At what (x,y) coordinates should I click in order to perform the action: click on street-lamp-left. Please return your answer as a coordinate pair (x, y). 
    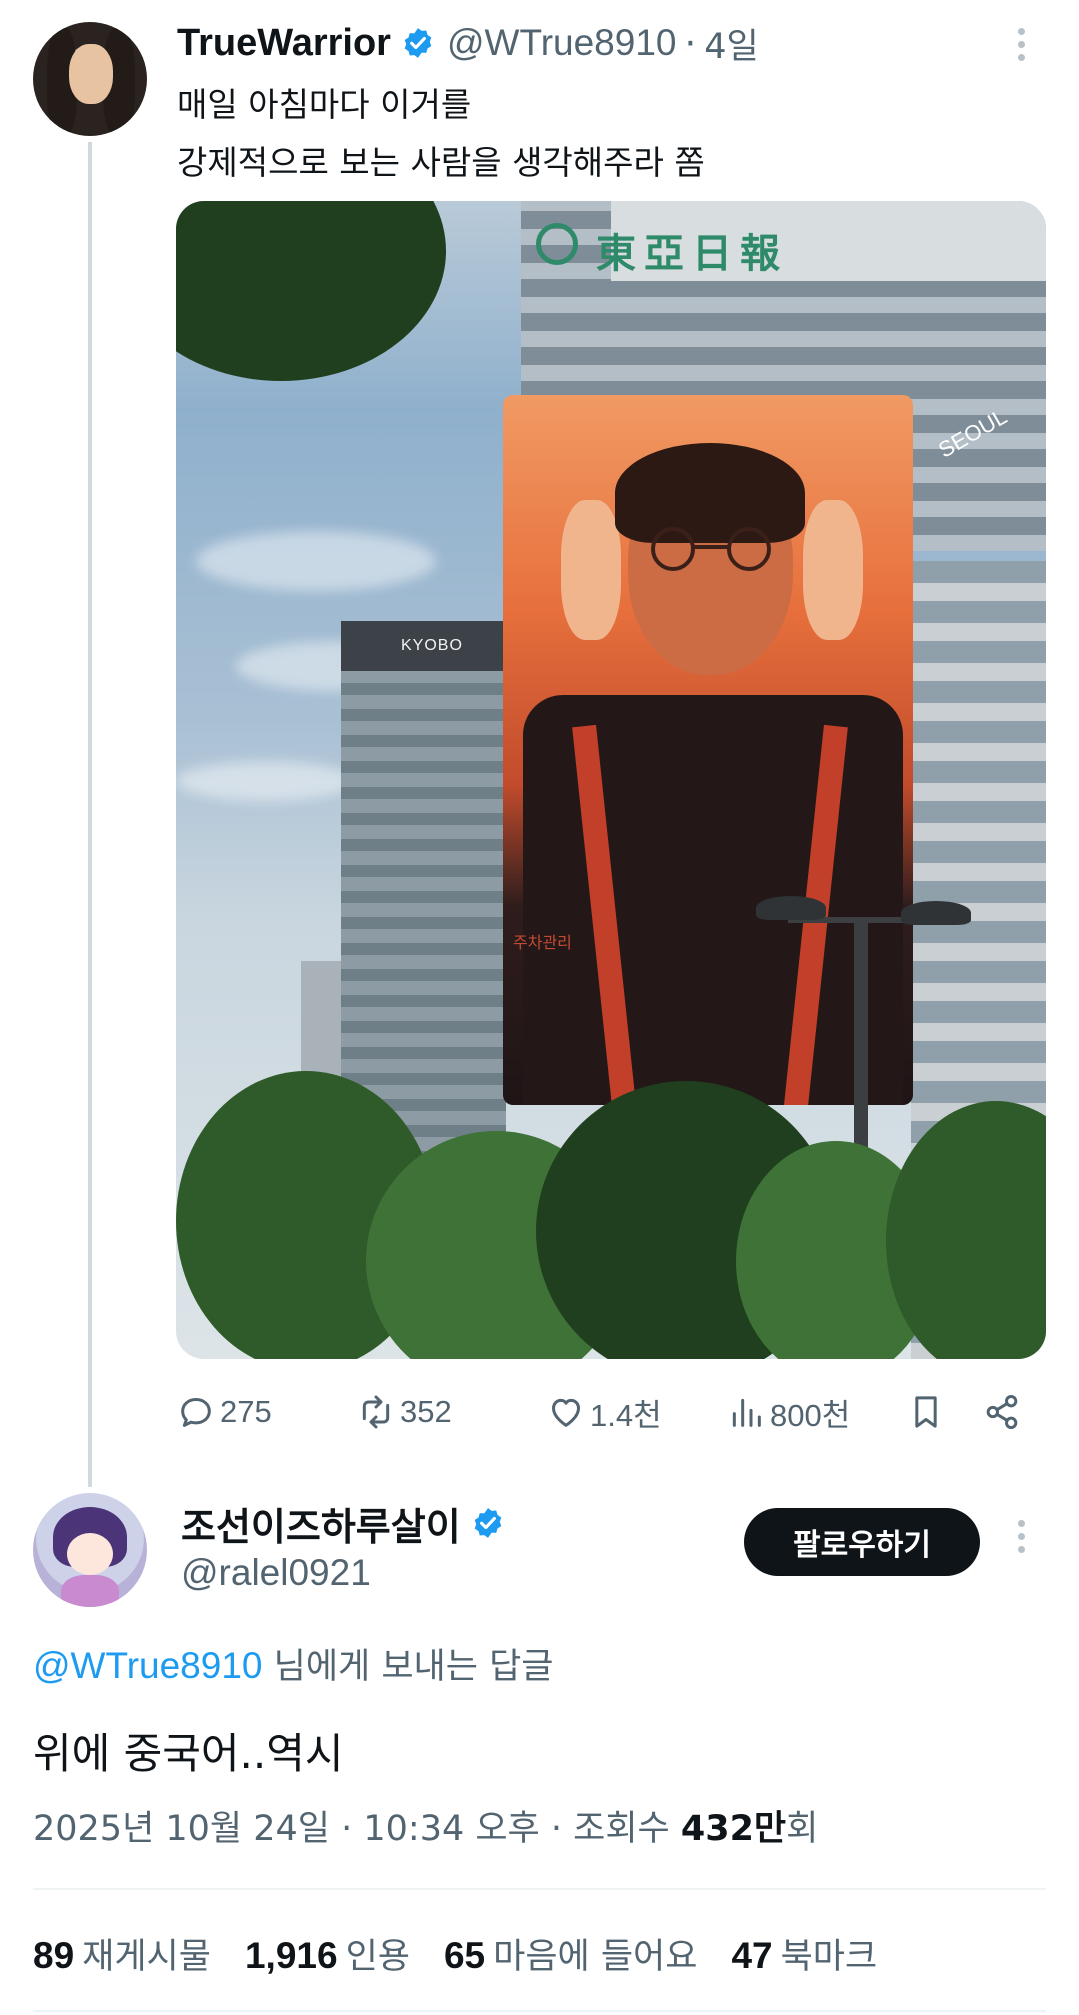
    Looking at the image, I should click on (791, 908).